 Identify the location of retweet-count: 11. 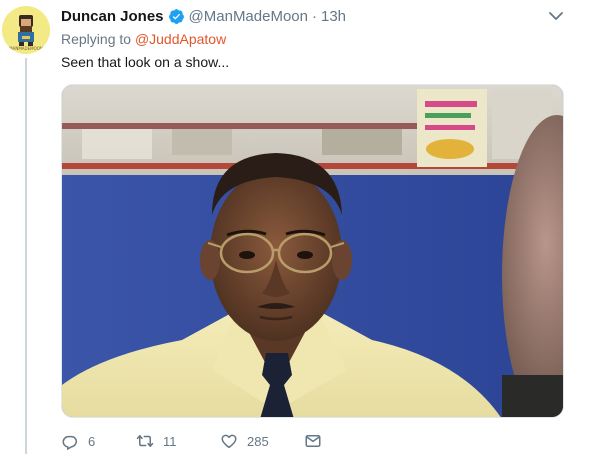
(170, 441).